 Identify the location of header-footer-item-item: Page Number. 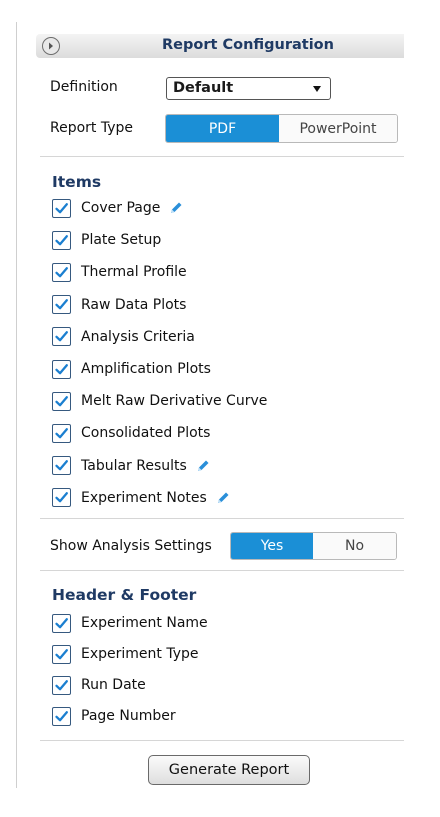
(114, 716).